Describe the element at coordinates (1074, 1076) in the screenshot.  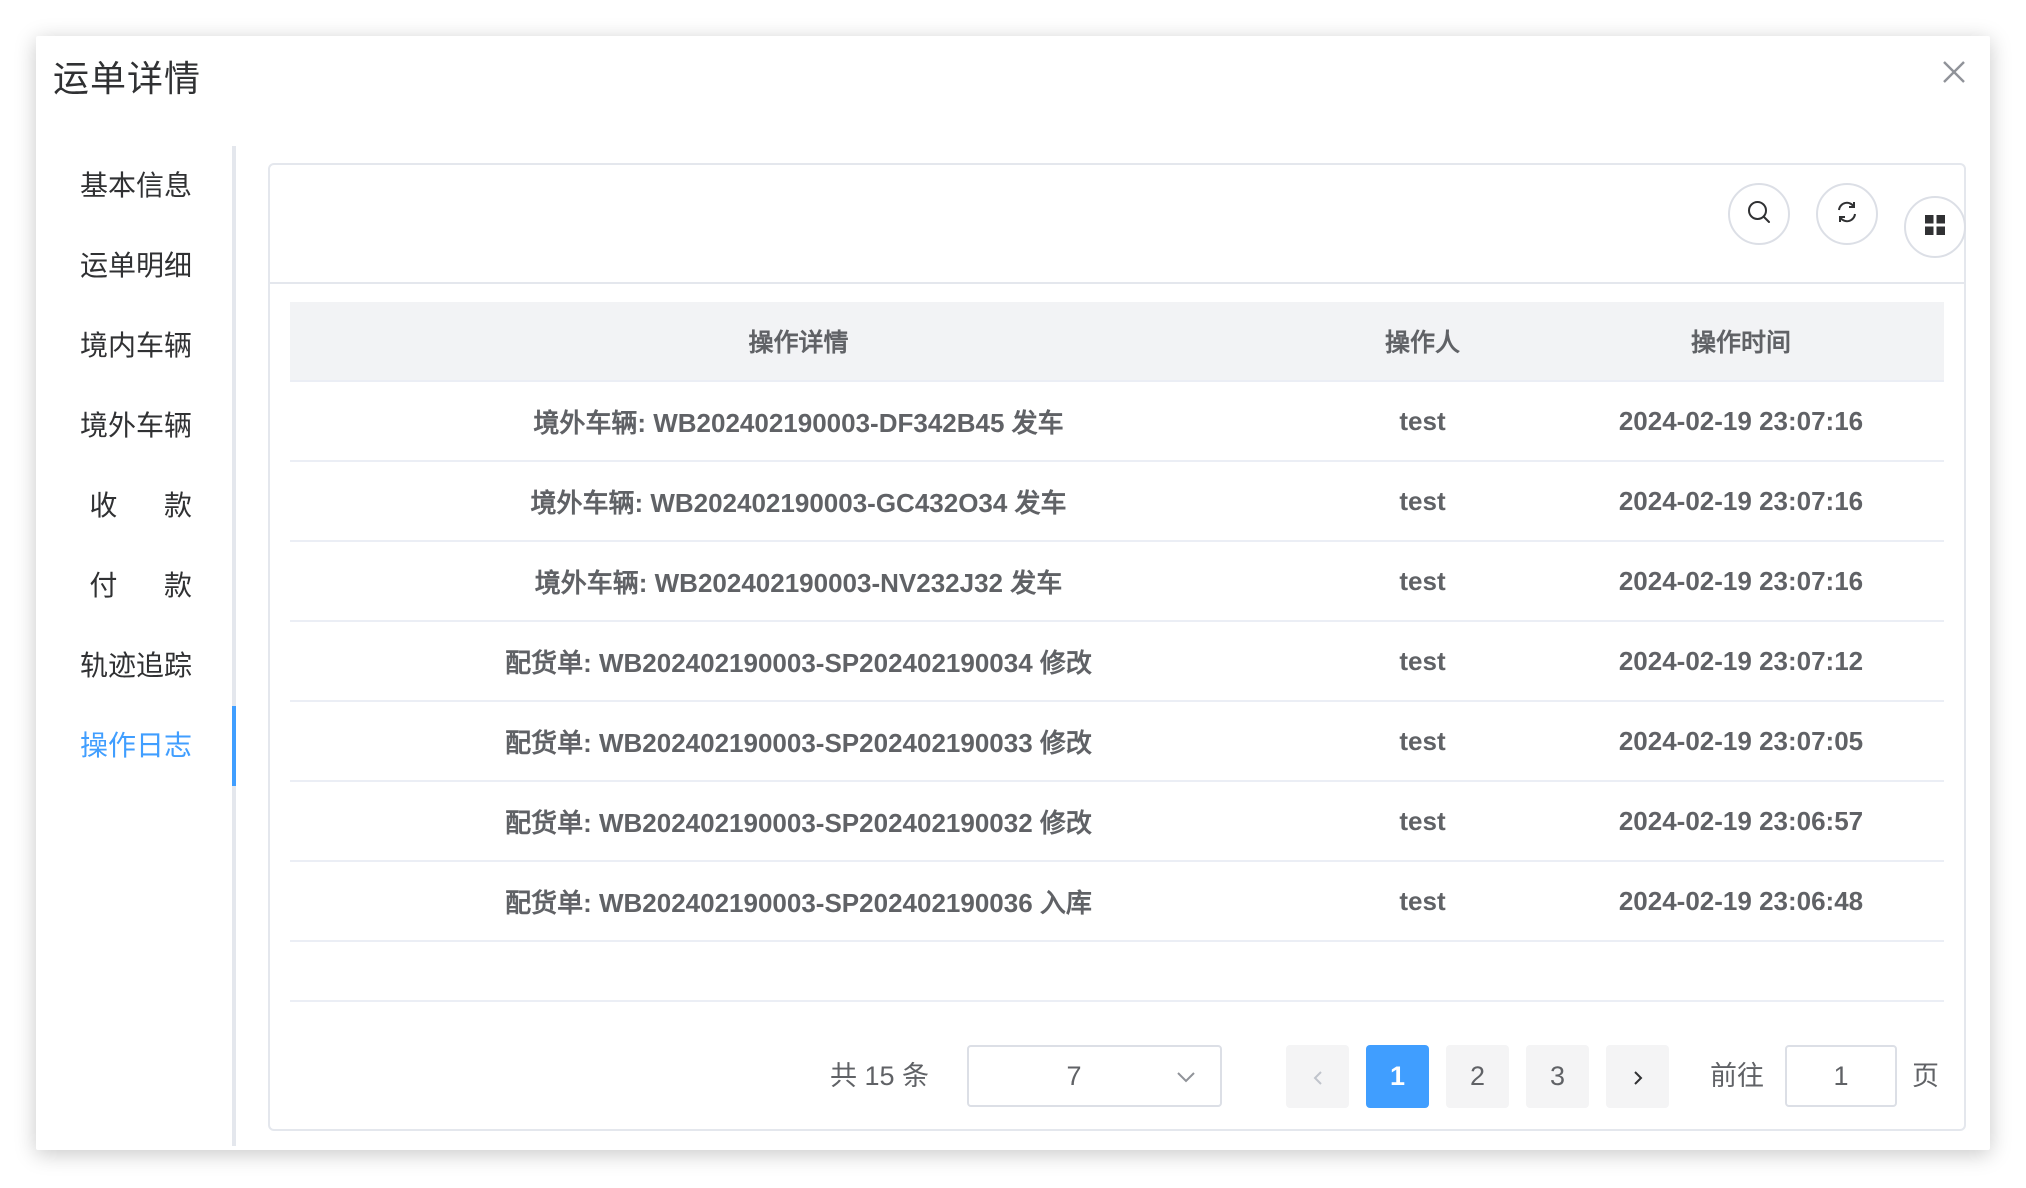
I see `page-size-value: 7` at that location.